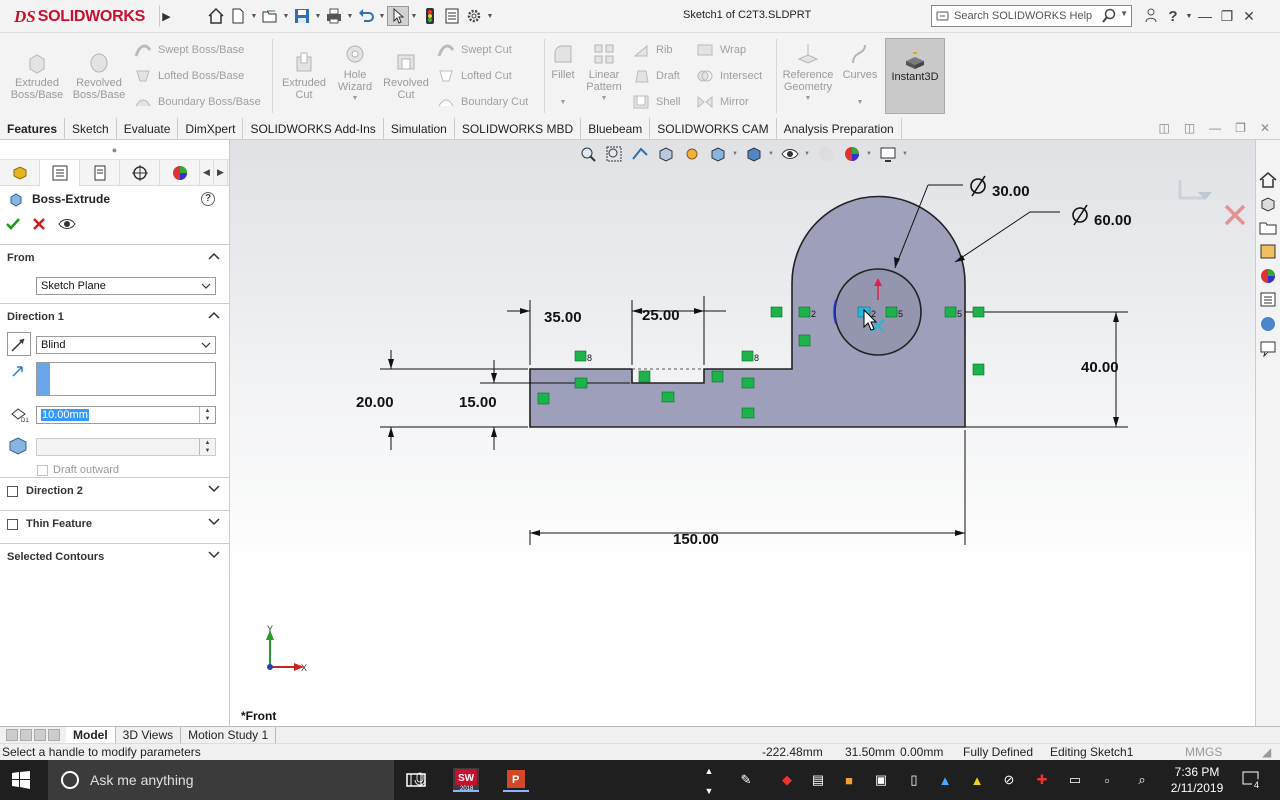 The image size is (1280, 800). What do you see at coordinates (302, 16) in the screenshot?
I see `save-icon` at bounding box center [302, 16].